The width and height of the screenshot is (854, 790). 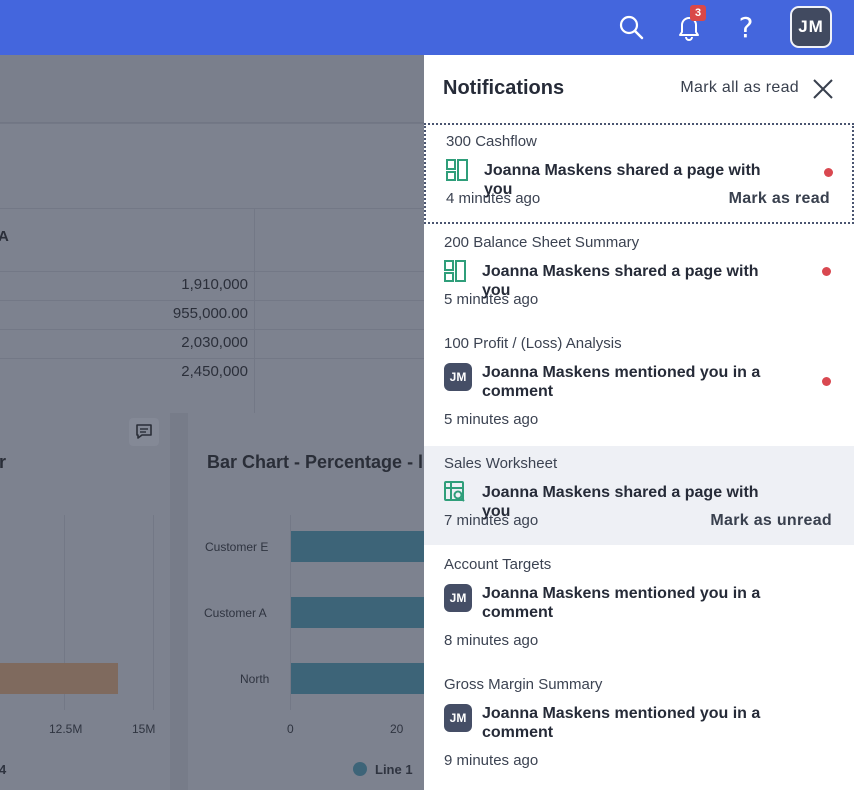 I want to click on top-navigation-bar: 3 ? JM, so click(x=427, y=27).